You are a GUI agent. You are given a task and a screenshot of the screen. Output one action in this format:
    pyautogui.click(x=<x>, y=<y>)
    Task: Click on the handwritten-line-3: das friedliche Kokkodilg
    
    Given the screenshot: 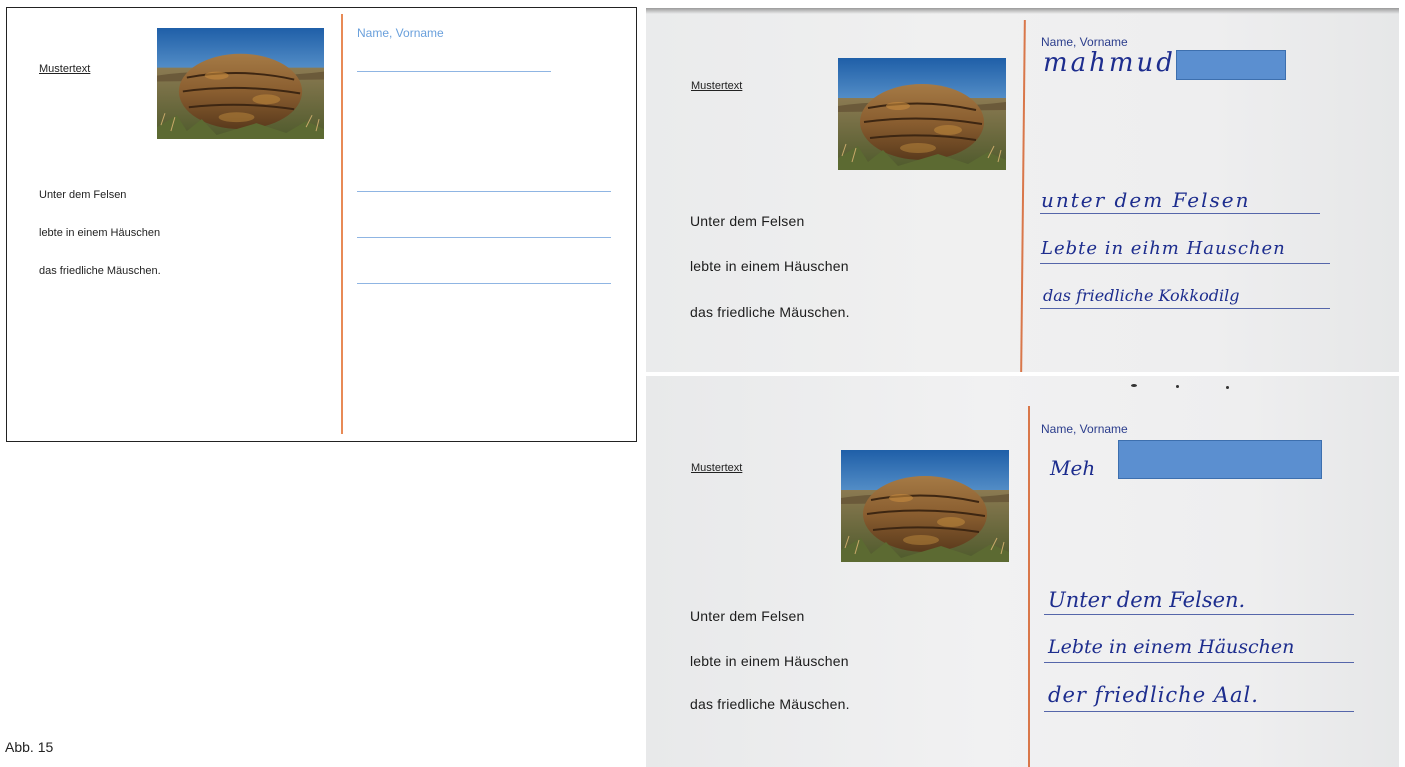 What is the action you would take?
    pyautogui.click(x=1141, y=295)
    